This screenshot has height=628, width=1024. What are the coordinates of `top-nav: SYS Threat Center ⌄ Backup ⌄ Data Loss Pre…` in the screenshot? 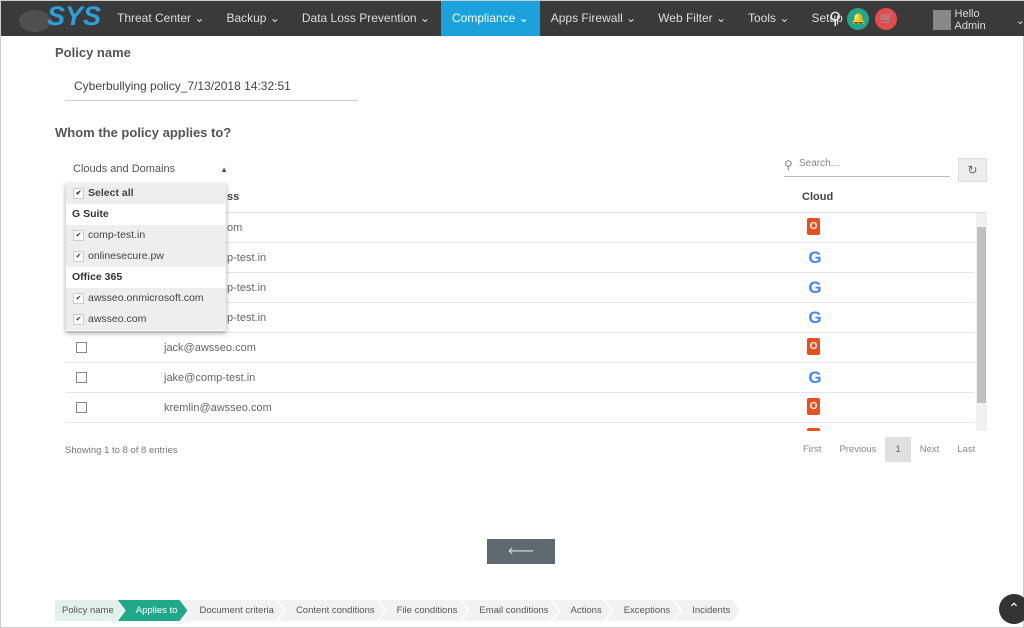 It's located at (512, 18).